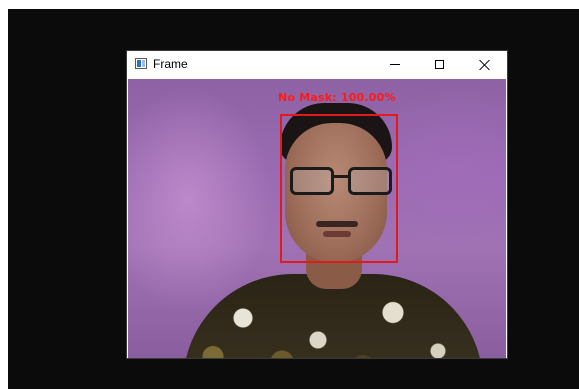 This screenshot has height=389, width=579. I want to click on app-window-icon, so click(141, 63).